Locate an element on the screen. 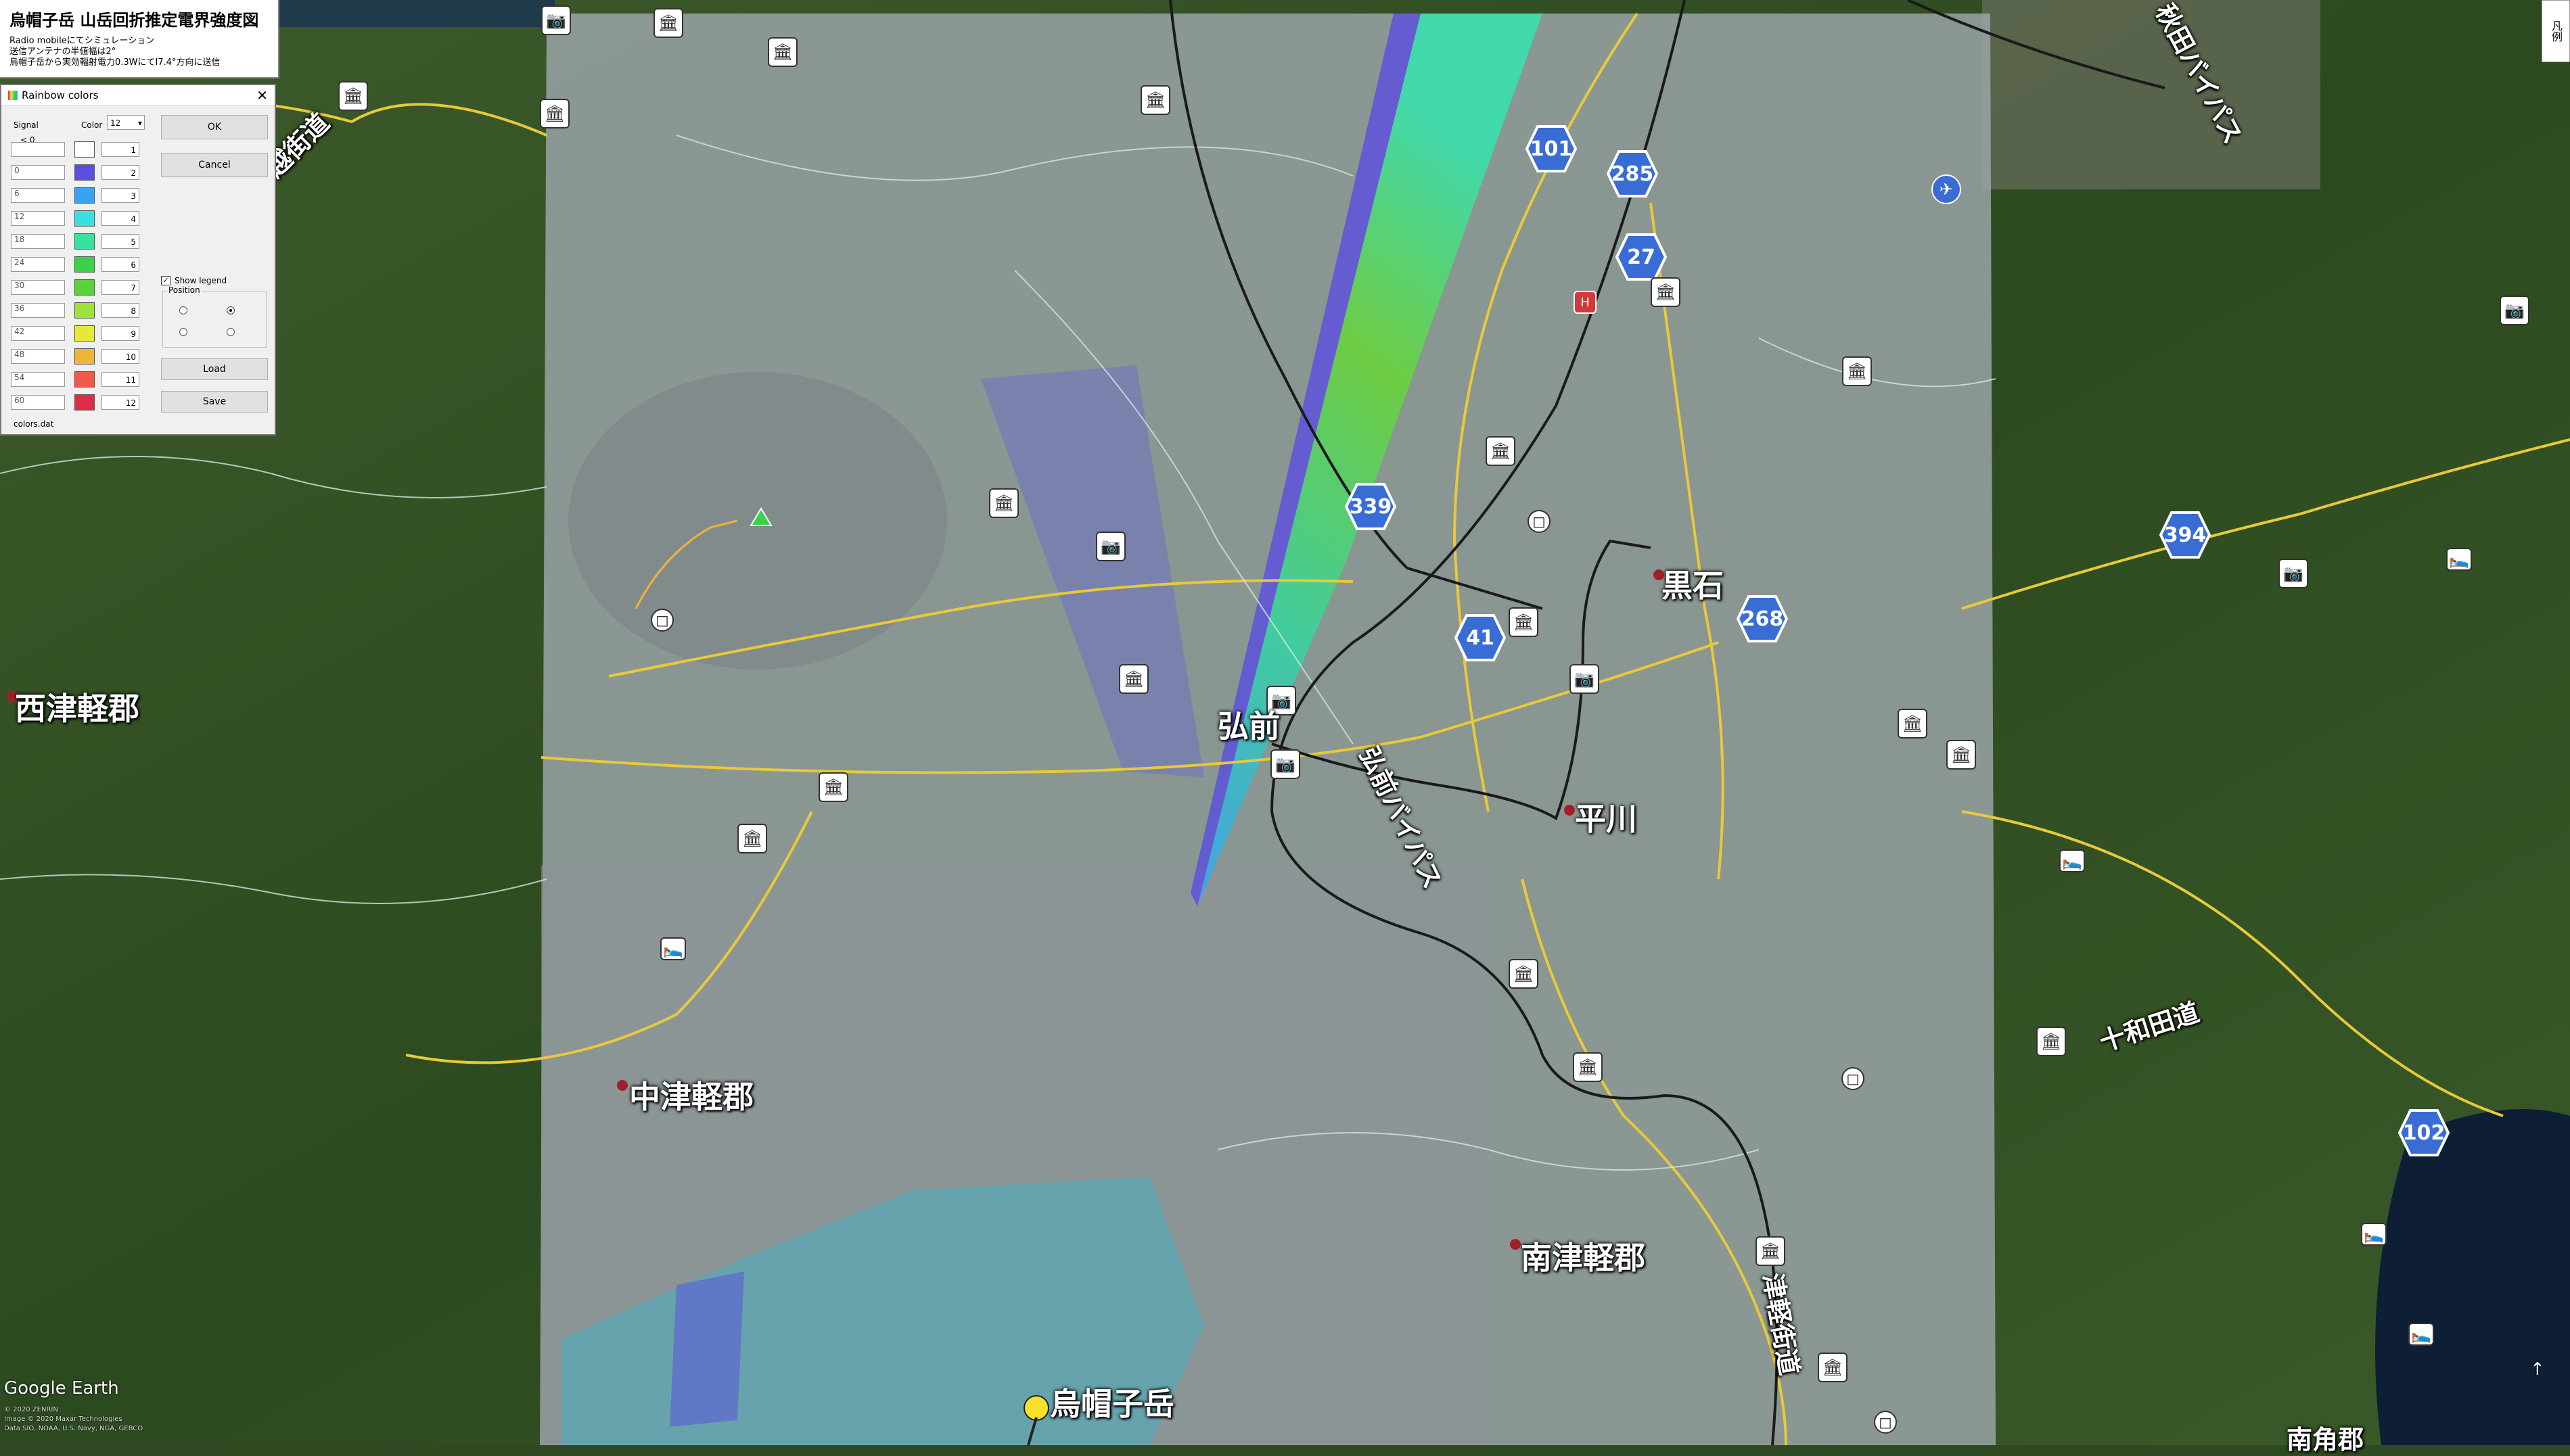  signal-threshold-input: 60 is located at coordinates (38, 402).